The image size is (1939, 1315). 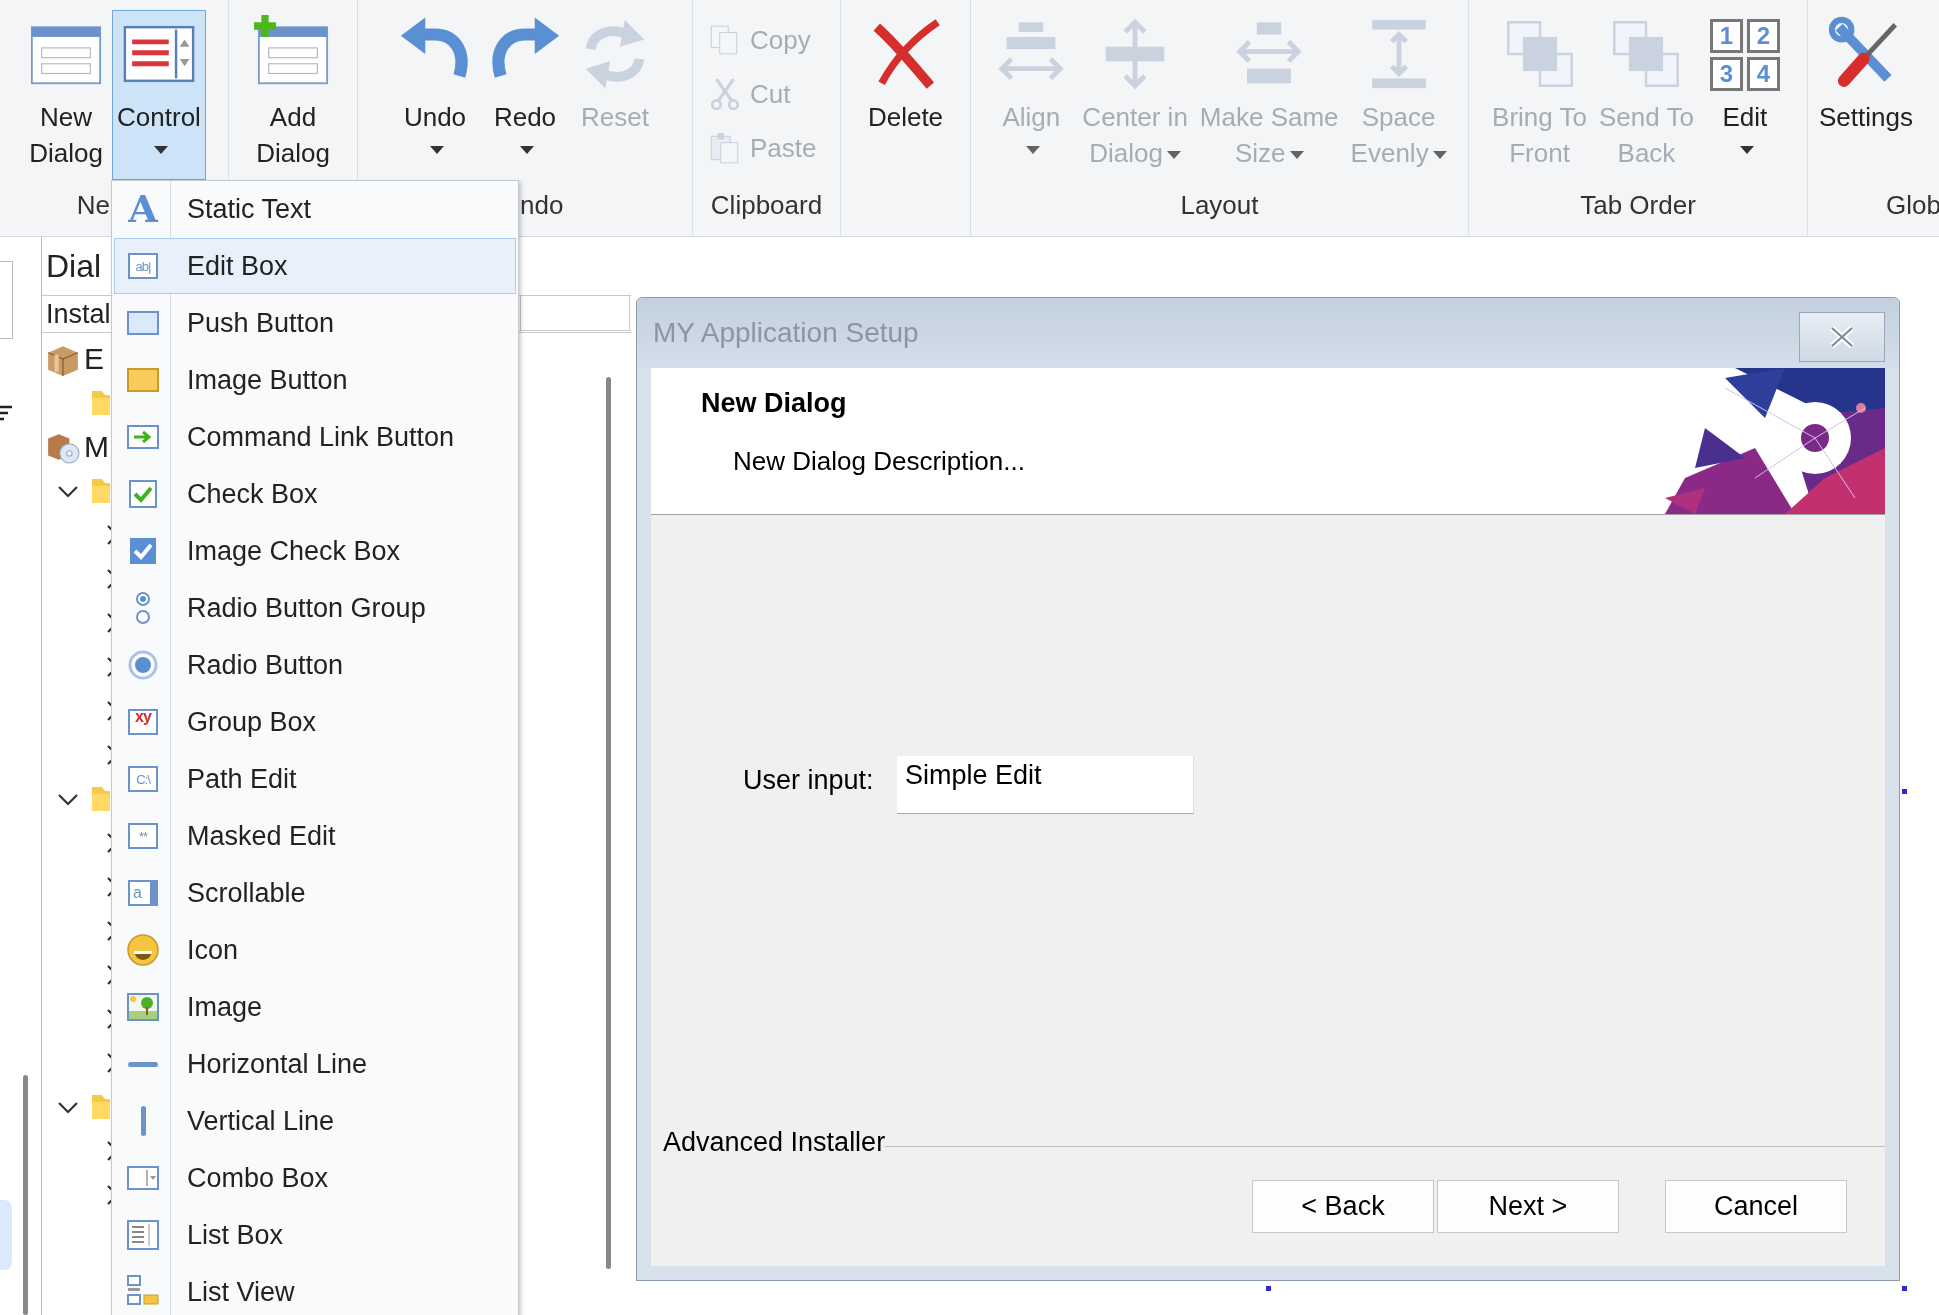 I want to click on text-field-icon: C:\, so click(x=143, y=779).